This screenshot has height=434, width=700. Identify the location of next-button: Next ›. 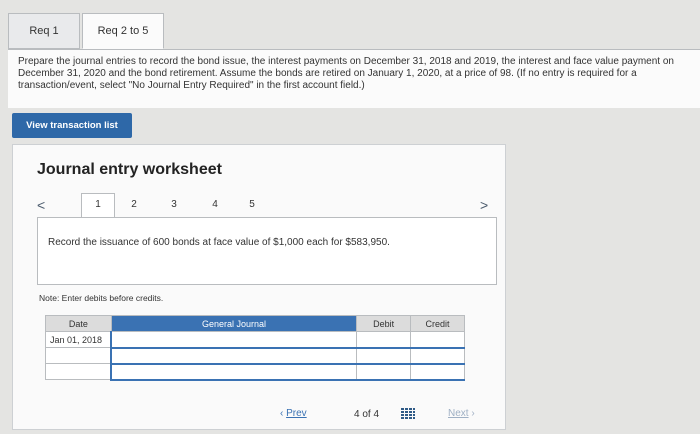
(461, 413).